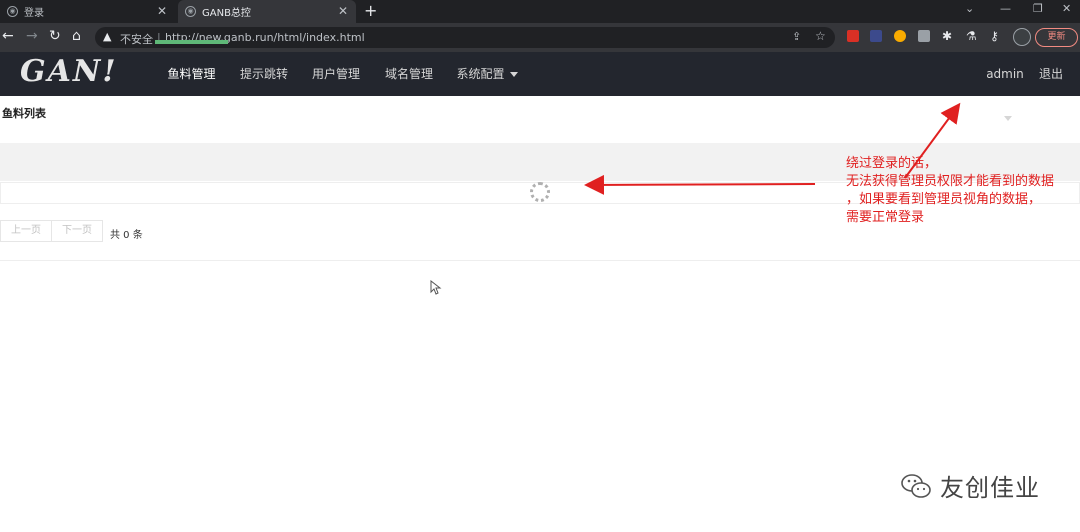 The width and height of the screenshot is (1080, 532). I want to click on arrow-to-table, so click(700, 184).